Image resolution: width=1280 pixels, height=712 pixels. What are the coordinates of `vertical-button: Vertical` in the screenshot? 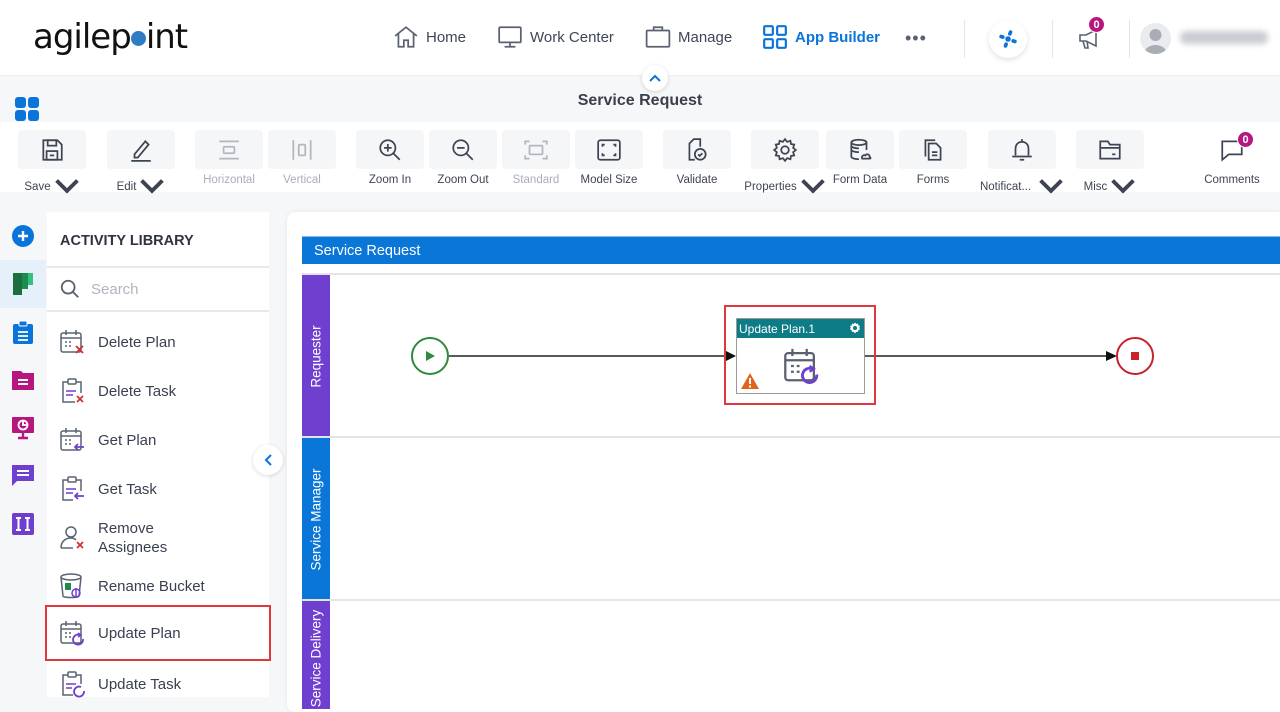 It's located at (302, 158).